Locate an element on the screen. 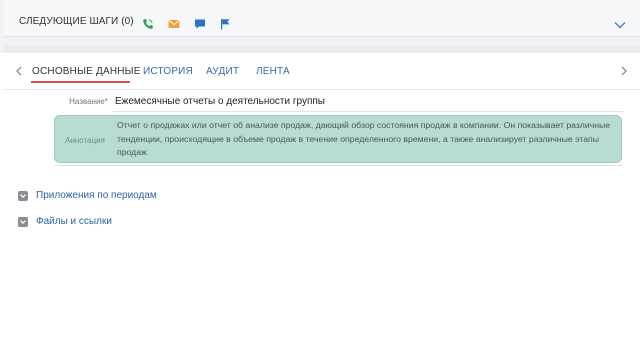  name-field: Ежемесячные отчеты о деятельности группы is located at coordinates (220, 101).